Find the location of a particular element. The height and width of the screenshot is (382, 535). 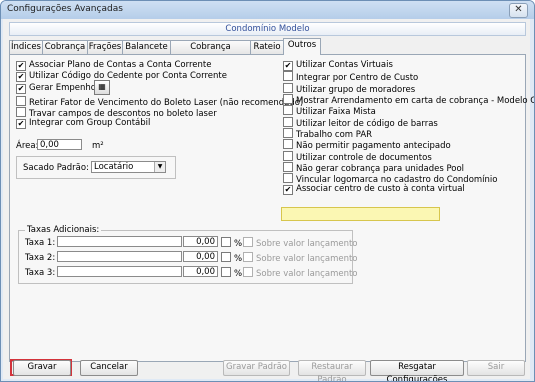

tab-cobranca: Cobrança is located at coordinates (65, 47).